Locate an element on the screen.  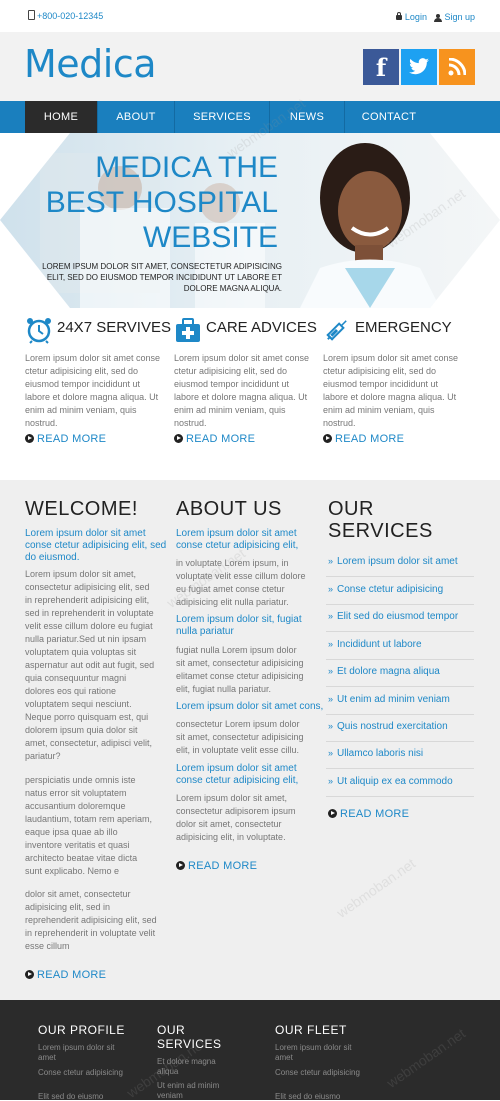
feature-header: 24X7 SERVIVES is located at coordinates (98, 326).